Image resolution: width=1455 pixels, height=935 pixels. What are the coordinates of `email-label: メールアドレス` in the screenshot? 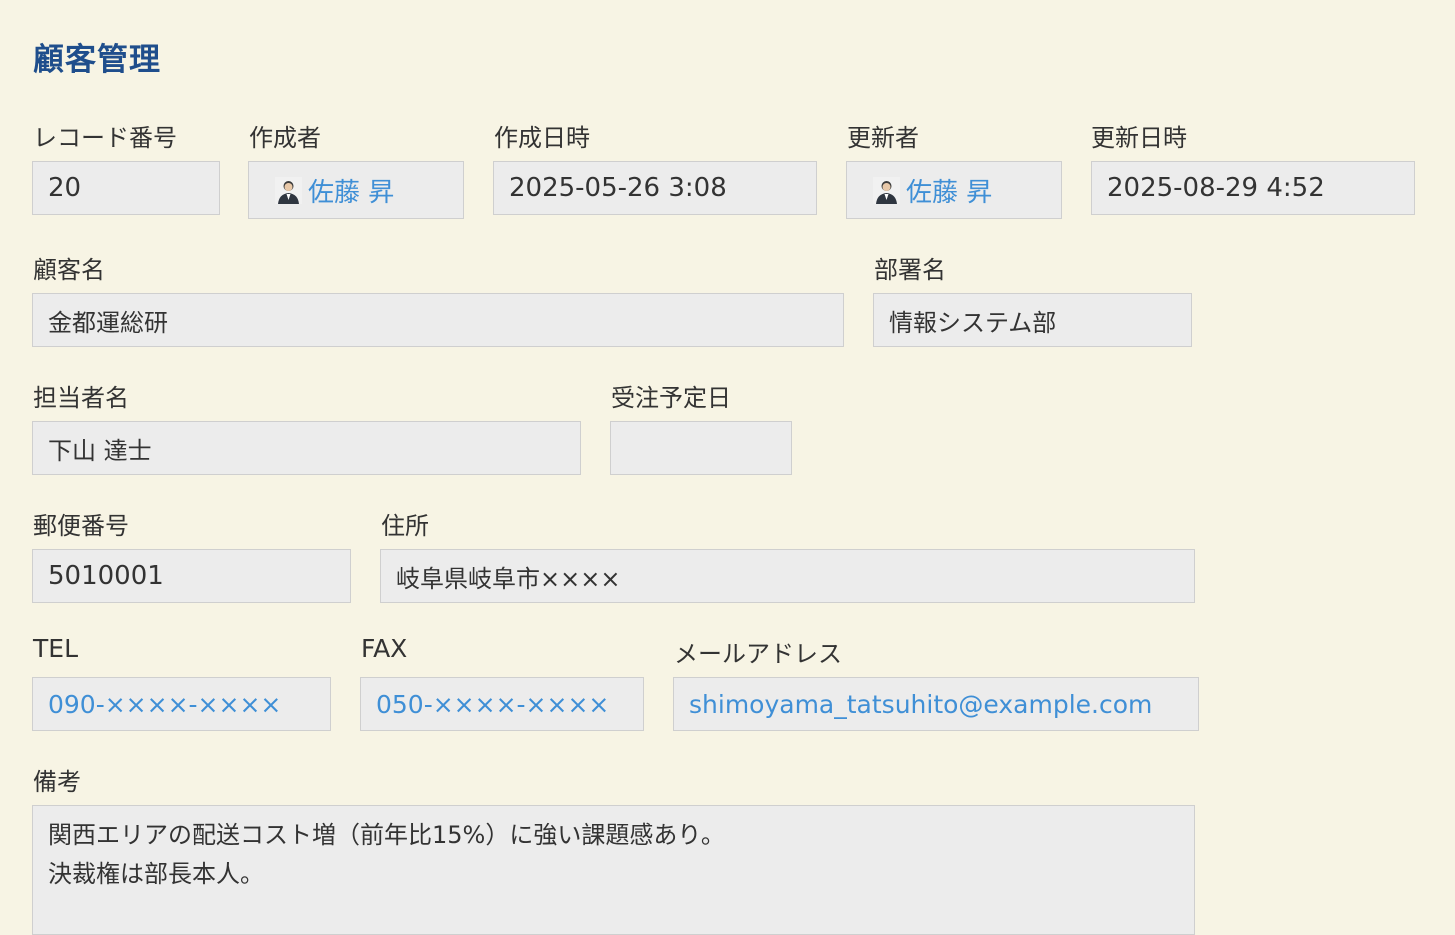 It's located at (758, 654).